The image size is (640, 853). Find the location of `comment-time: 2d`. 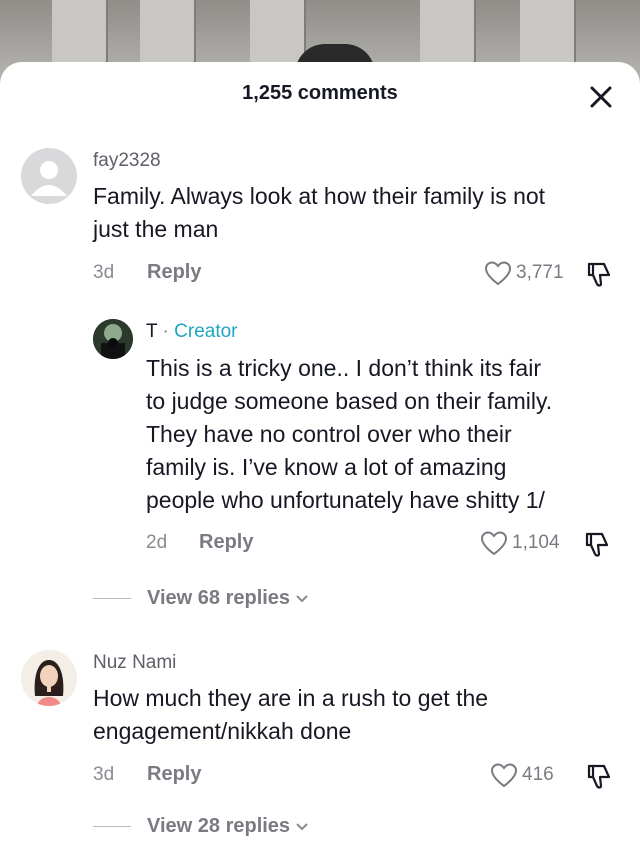

comment-time: 2d is located at coordinates (157, 542).